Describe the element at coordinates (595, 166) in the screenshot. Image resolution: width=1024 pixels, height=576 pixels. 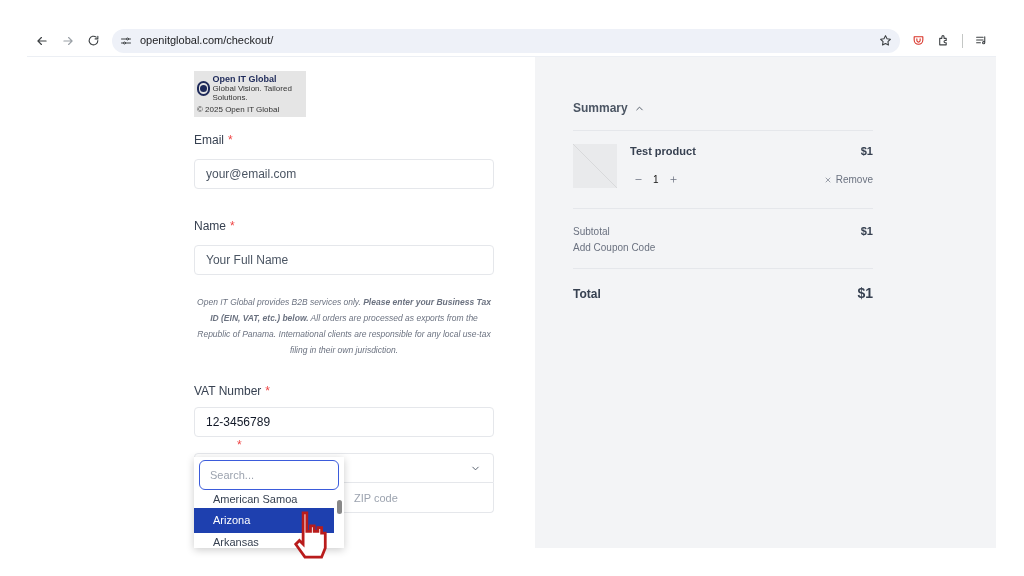
I see `product-thumbnail` at that location.